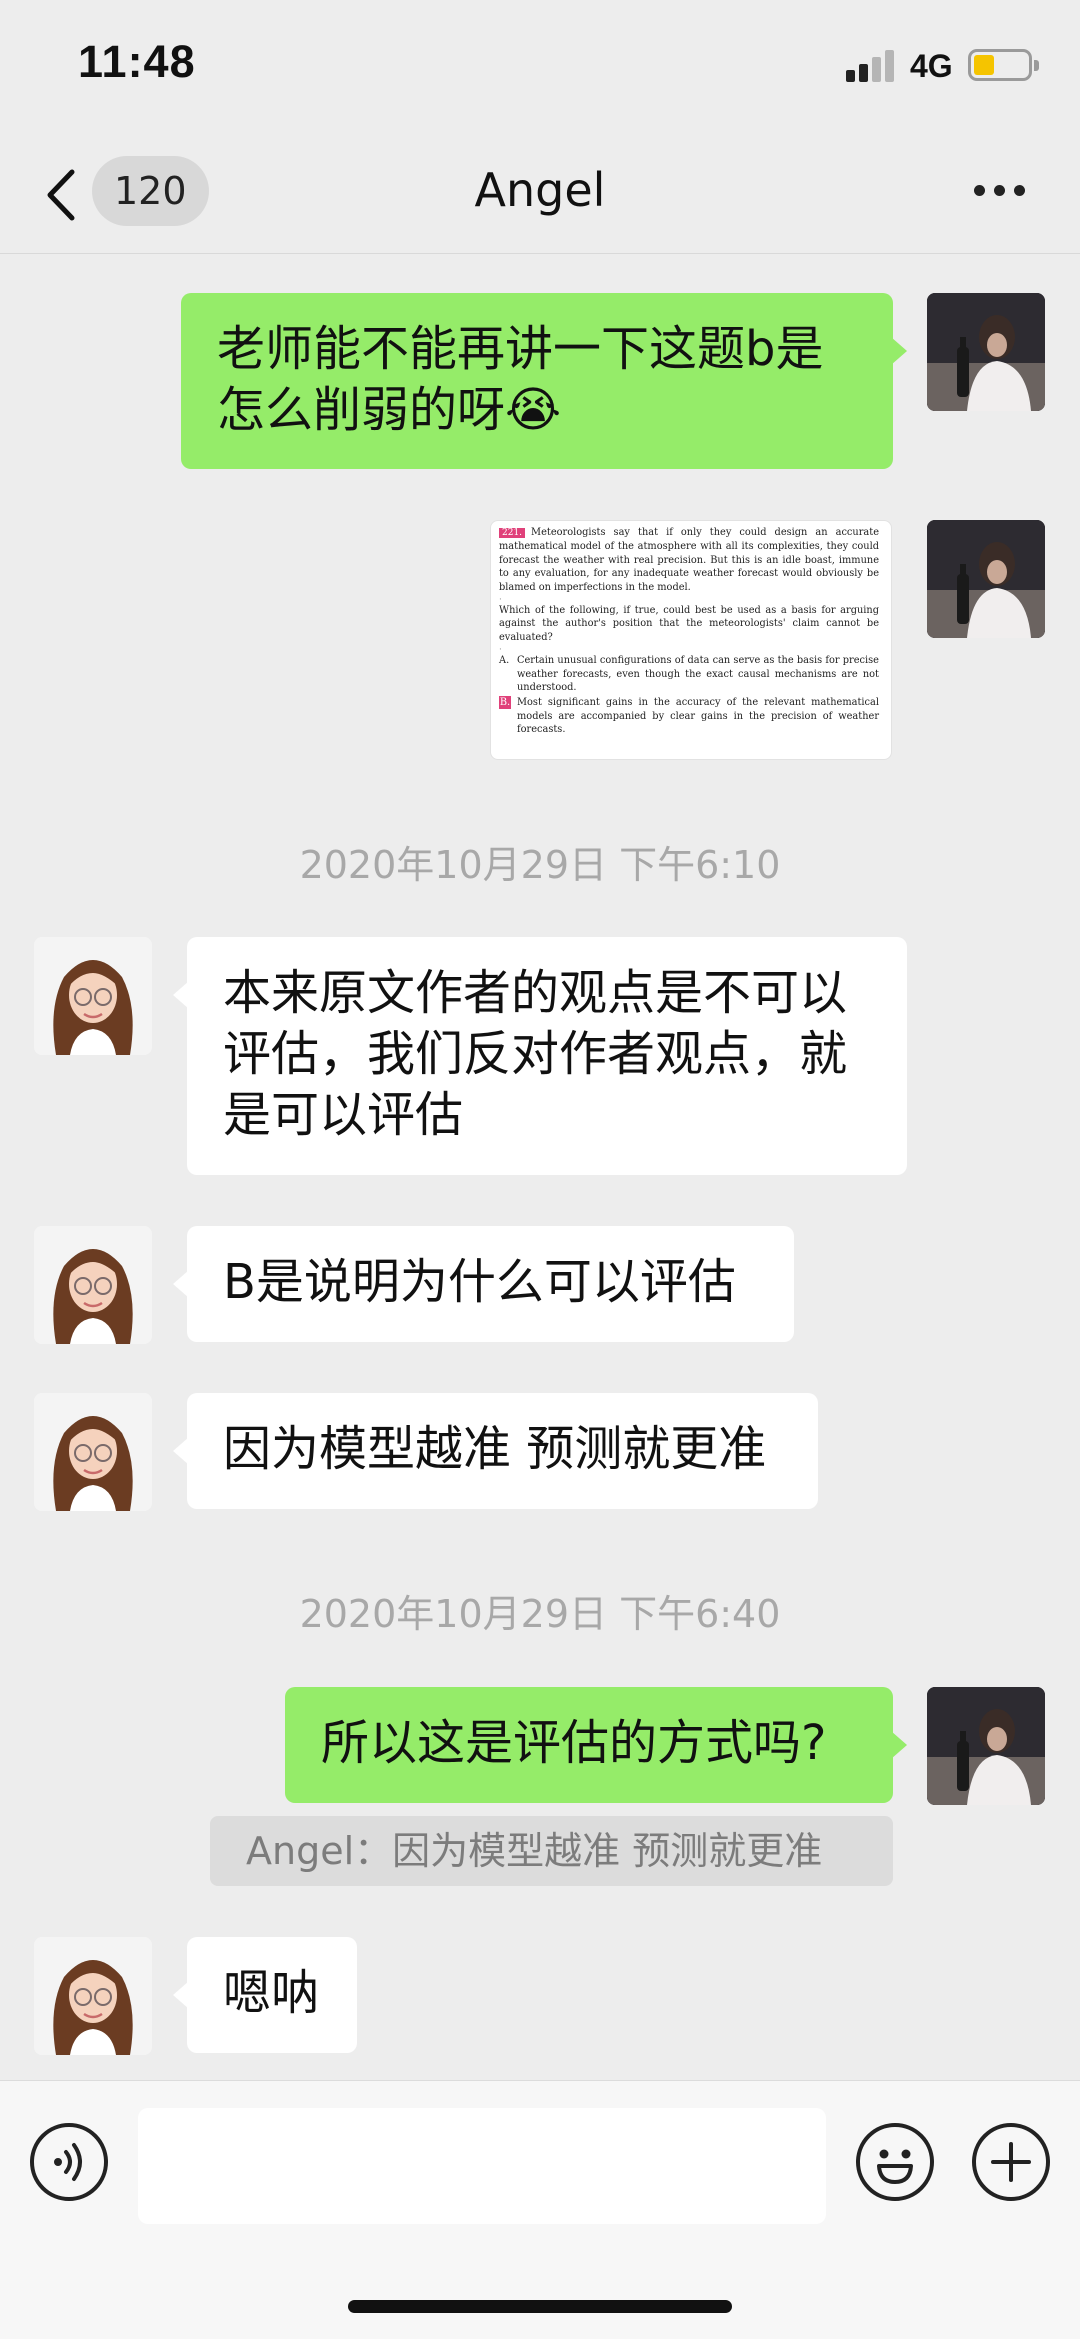  What do you see at coordinates (540, 65) in the screenshot?
I see `status-bar: 11:48 4G` at bounding box center [540, 65].